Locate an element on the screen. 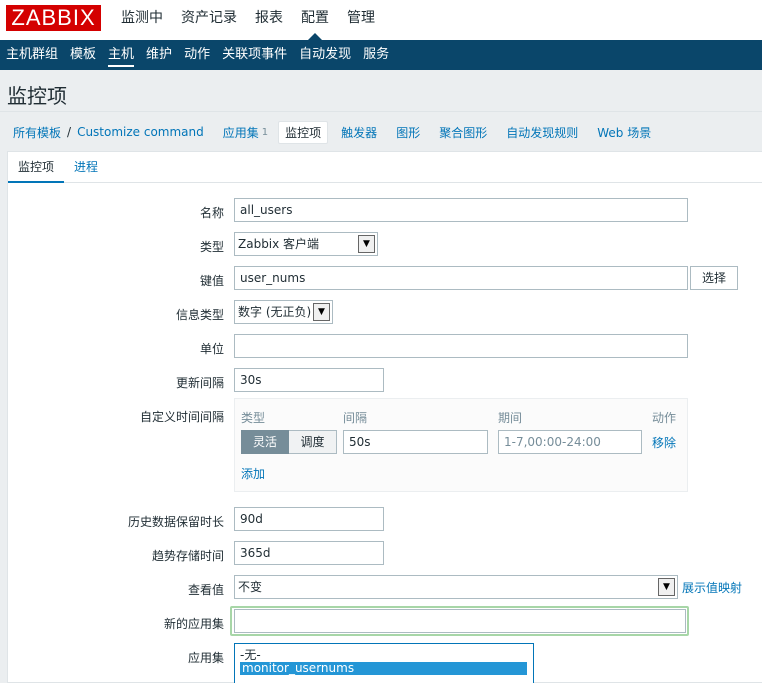 The image size is (762, 683). breadcrumb-items: 监控项 is located at coordinates (303, 132).